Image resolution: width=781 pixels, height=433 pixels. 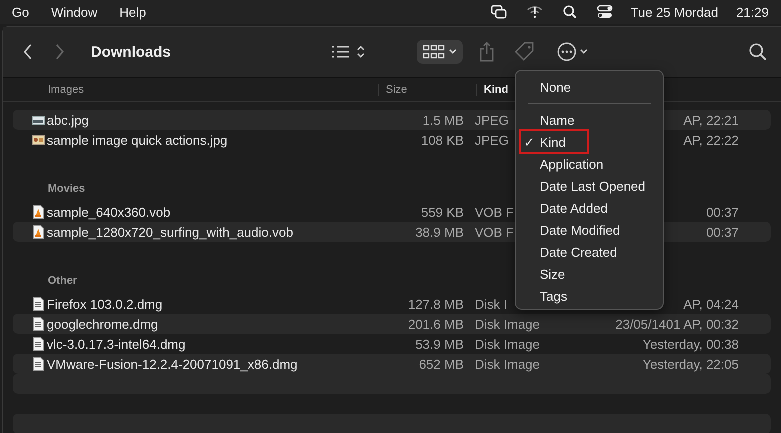 I want to click on file-size: 201.6 MB, so click(x=436, y=324).